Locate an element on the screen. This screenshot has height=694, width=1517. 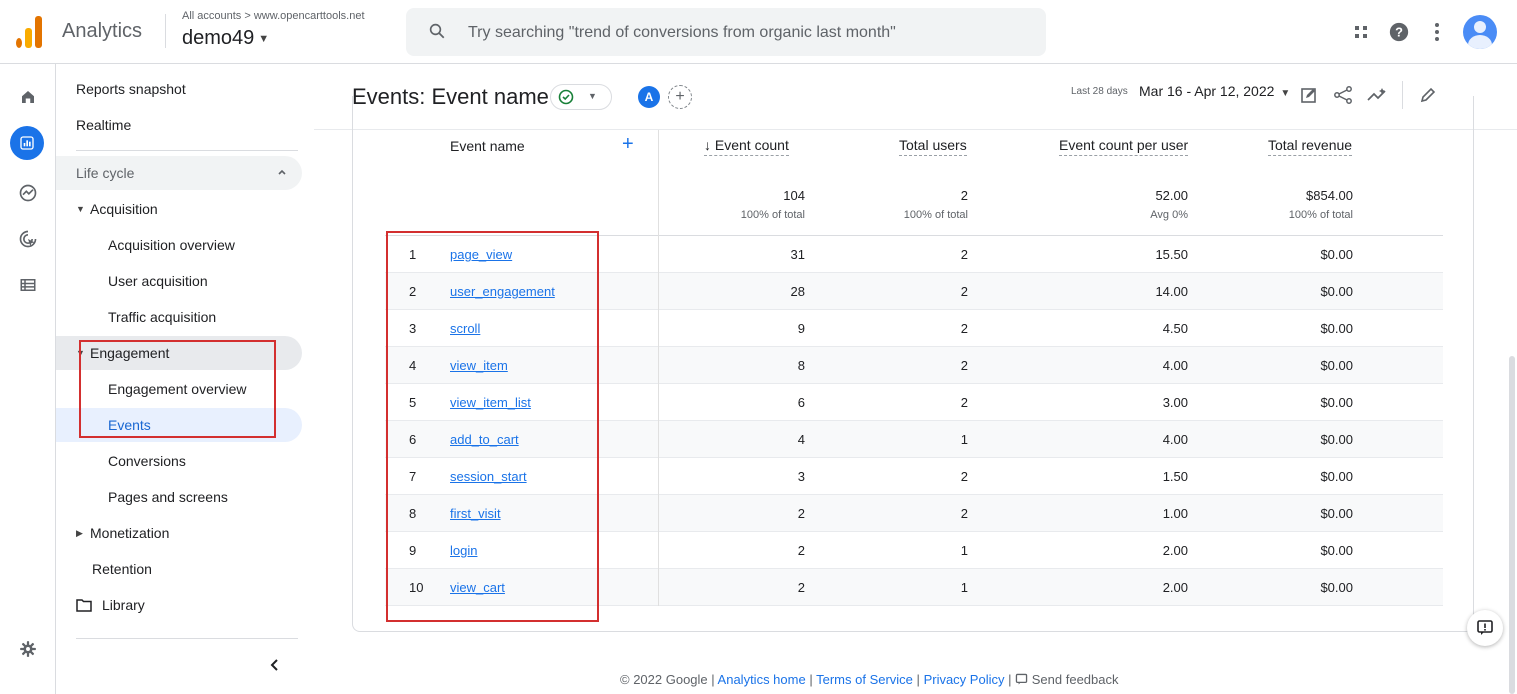
total-event-count: 104 is located at coordinates (794, 195).